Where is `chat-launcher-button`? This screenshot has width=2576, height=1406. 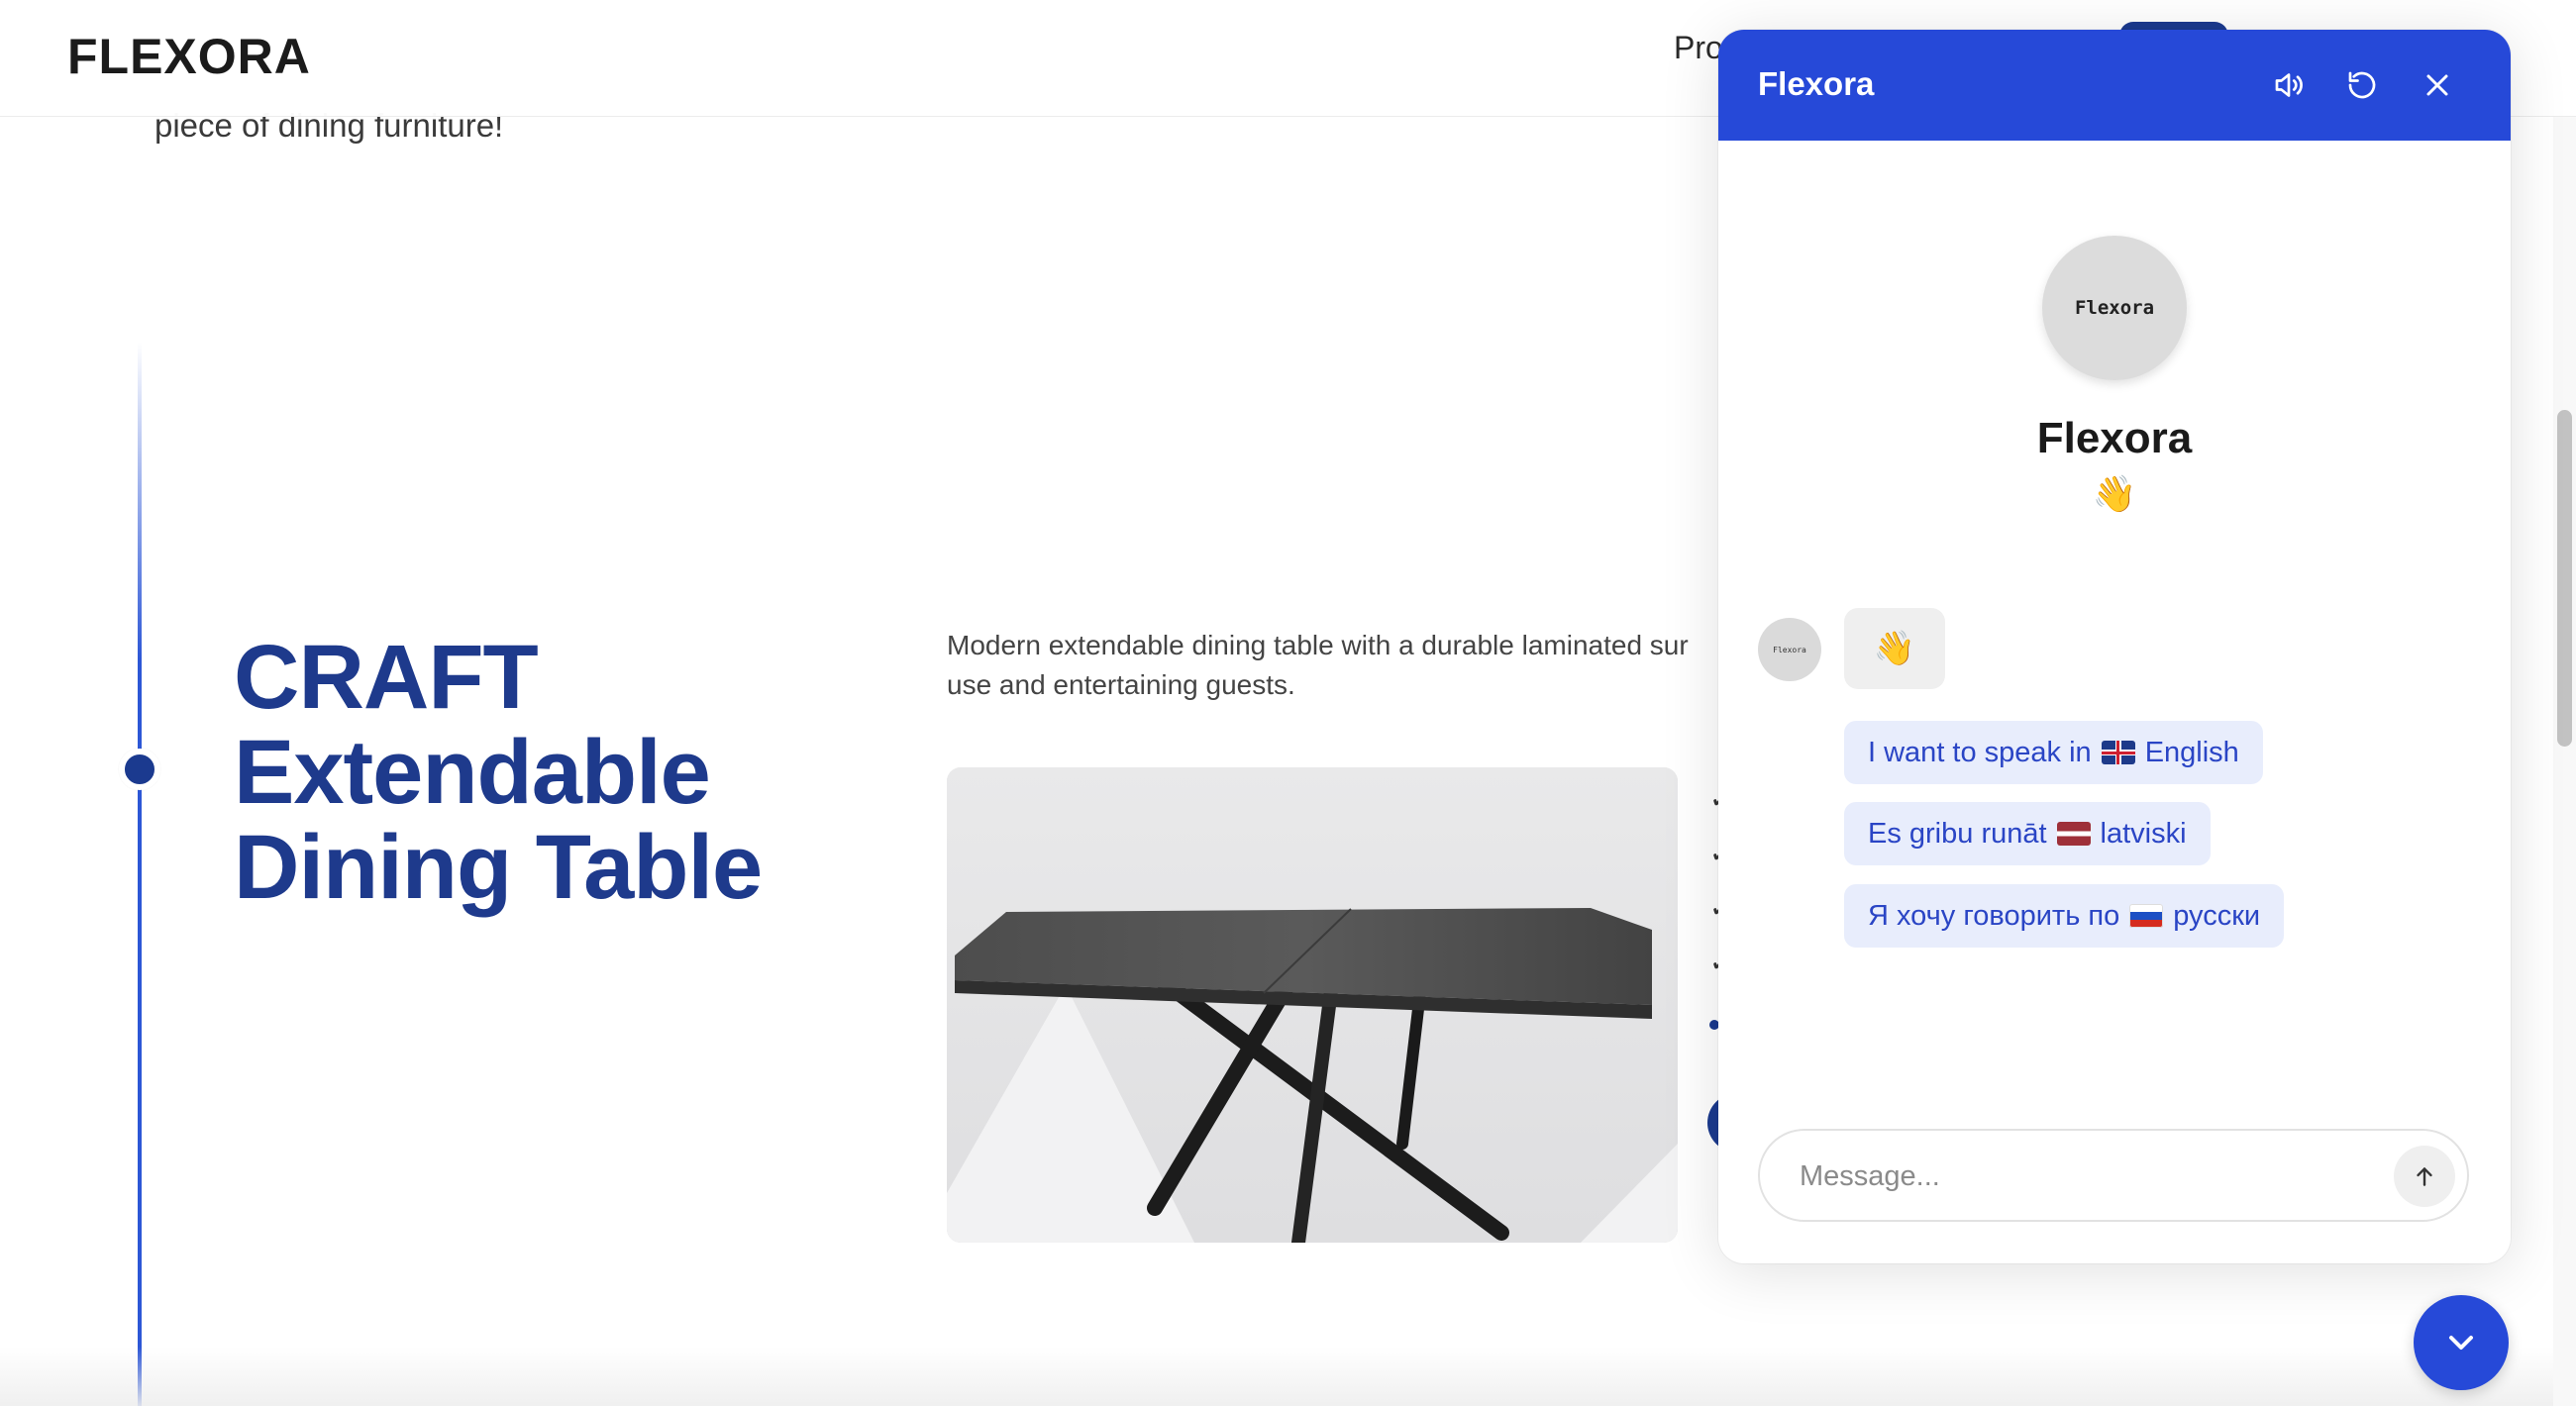 chat-launcher-button is located at coordinates (2461, 1343).